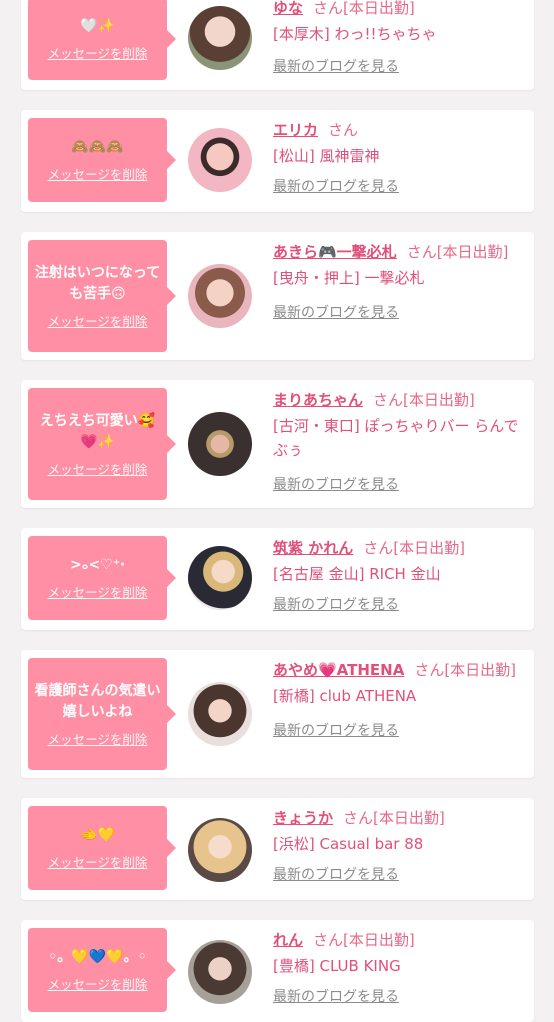 The height and width of the screenshot is (1022, 554). Describe the element at coordinates (355, 34) in the screenshot. I see `shop-name: [本厚木] わっ!!ちゃちゃ` at that location.